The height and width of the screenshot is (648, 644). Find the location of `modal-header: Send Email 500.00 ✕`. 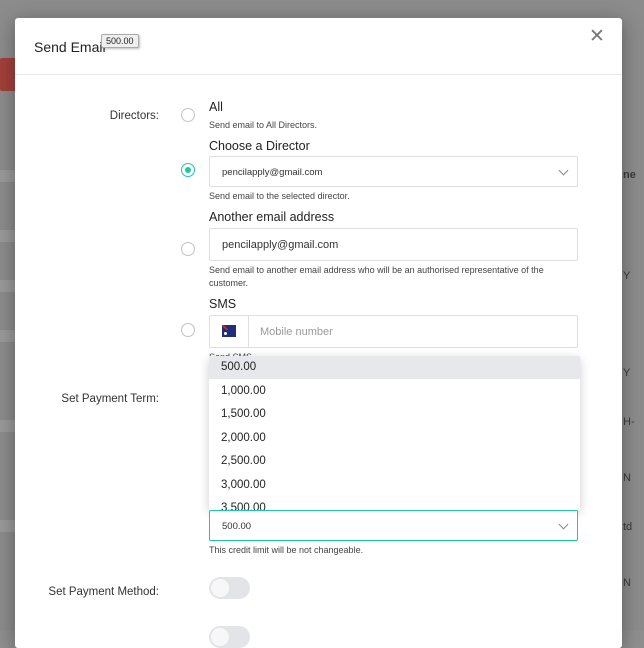

modal-header: Send Email 500.00 ✕ is located at coordinates (318, 46).